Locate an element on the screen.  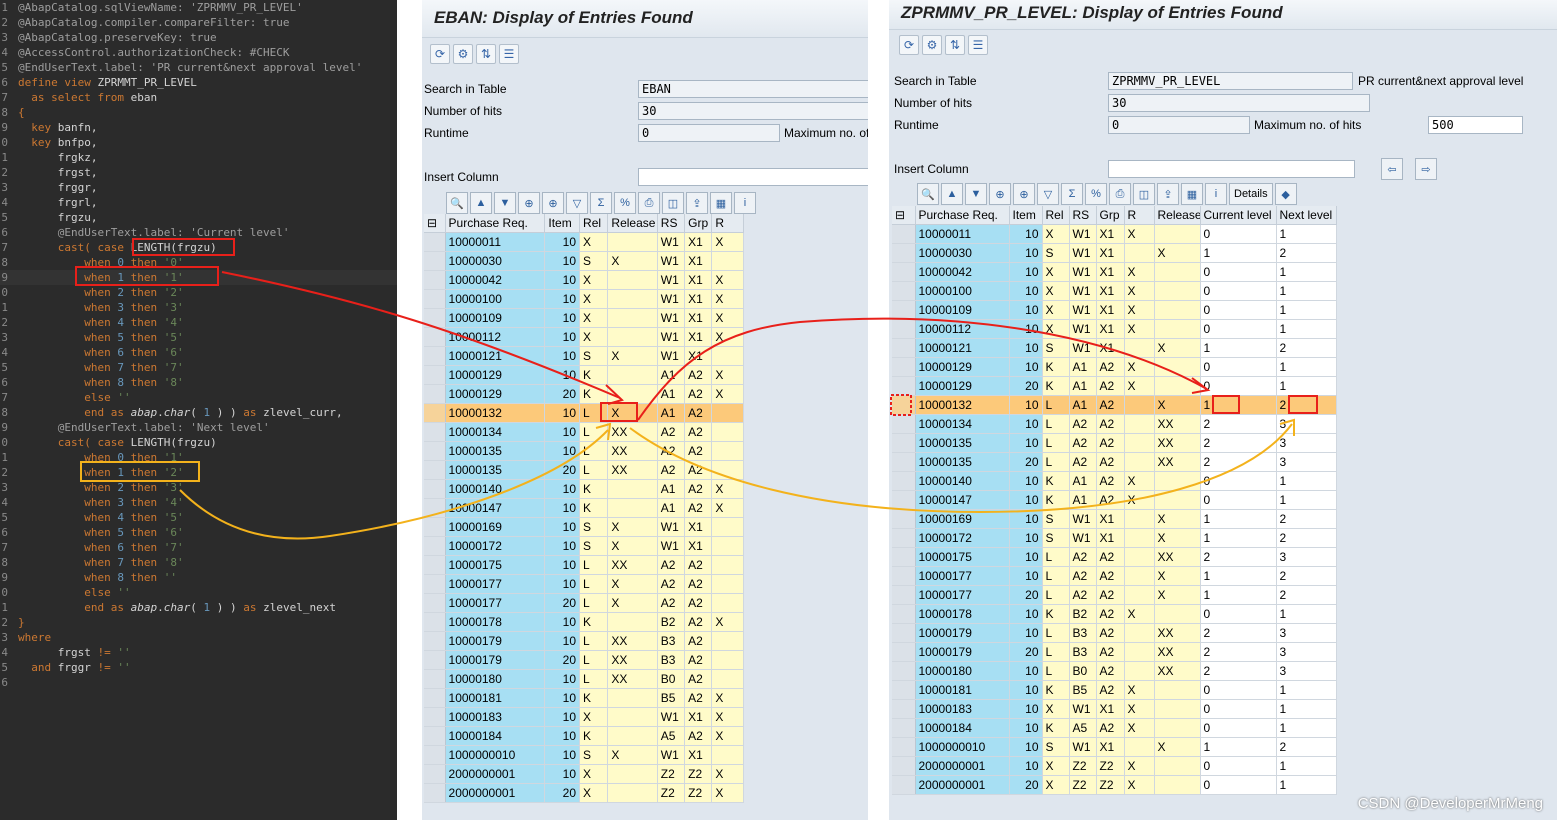
table-row: 10000147 10 K A1 A2 X is located at coordinates (584, 508).